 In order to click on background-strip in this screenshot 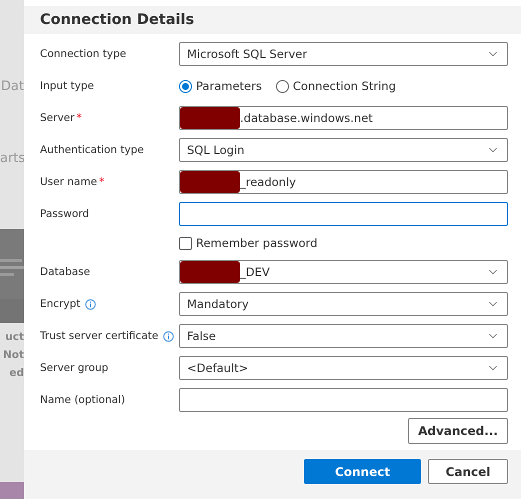, I will do `click(12, 490)`.